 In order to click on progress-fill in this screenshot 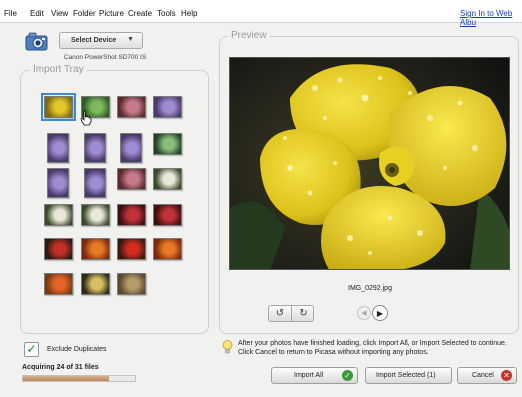, I will do `click(66, 378)`.